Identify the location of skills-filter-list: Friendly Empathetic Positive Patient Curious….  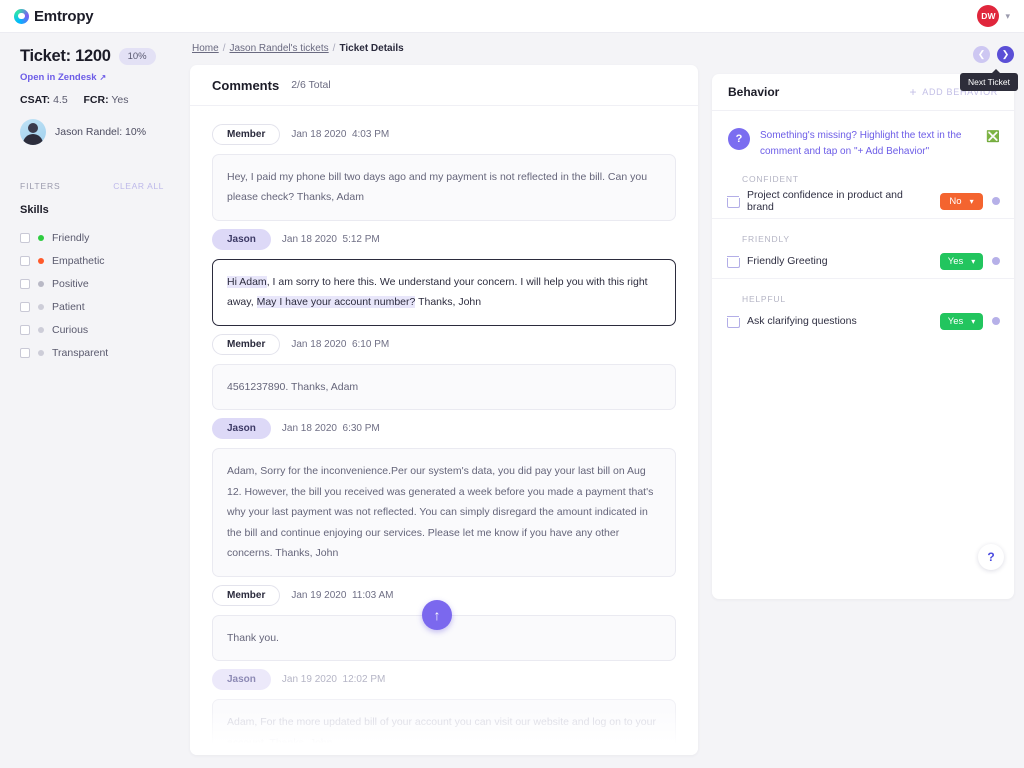
(92, 295).